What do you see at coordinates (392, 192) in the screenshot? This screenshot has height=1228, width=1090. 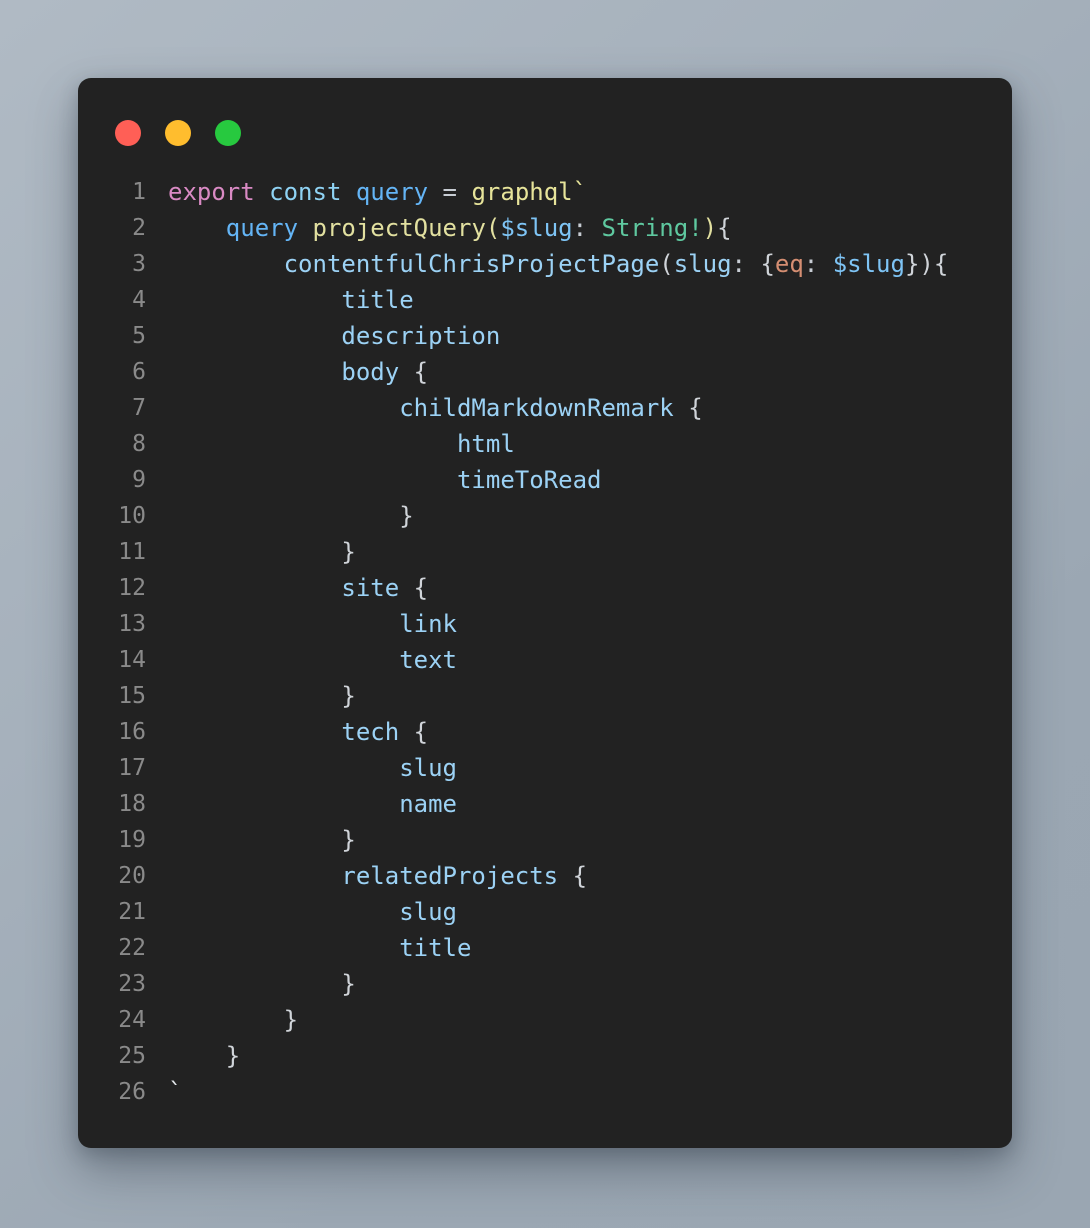 I see `code-token: query` at bounding box center [392, 192].